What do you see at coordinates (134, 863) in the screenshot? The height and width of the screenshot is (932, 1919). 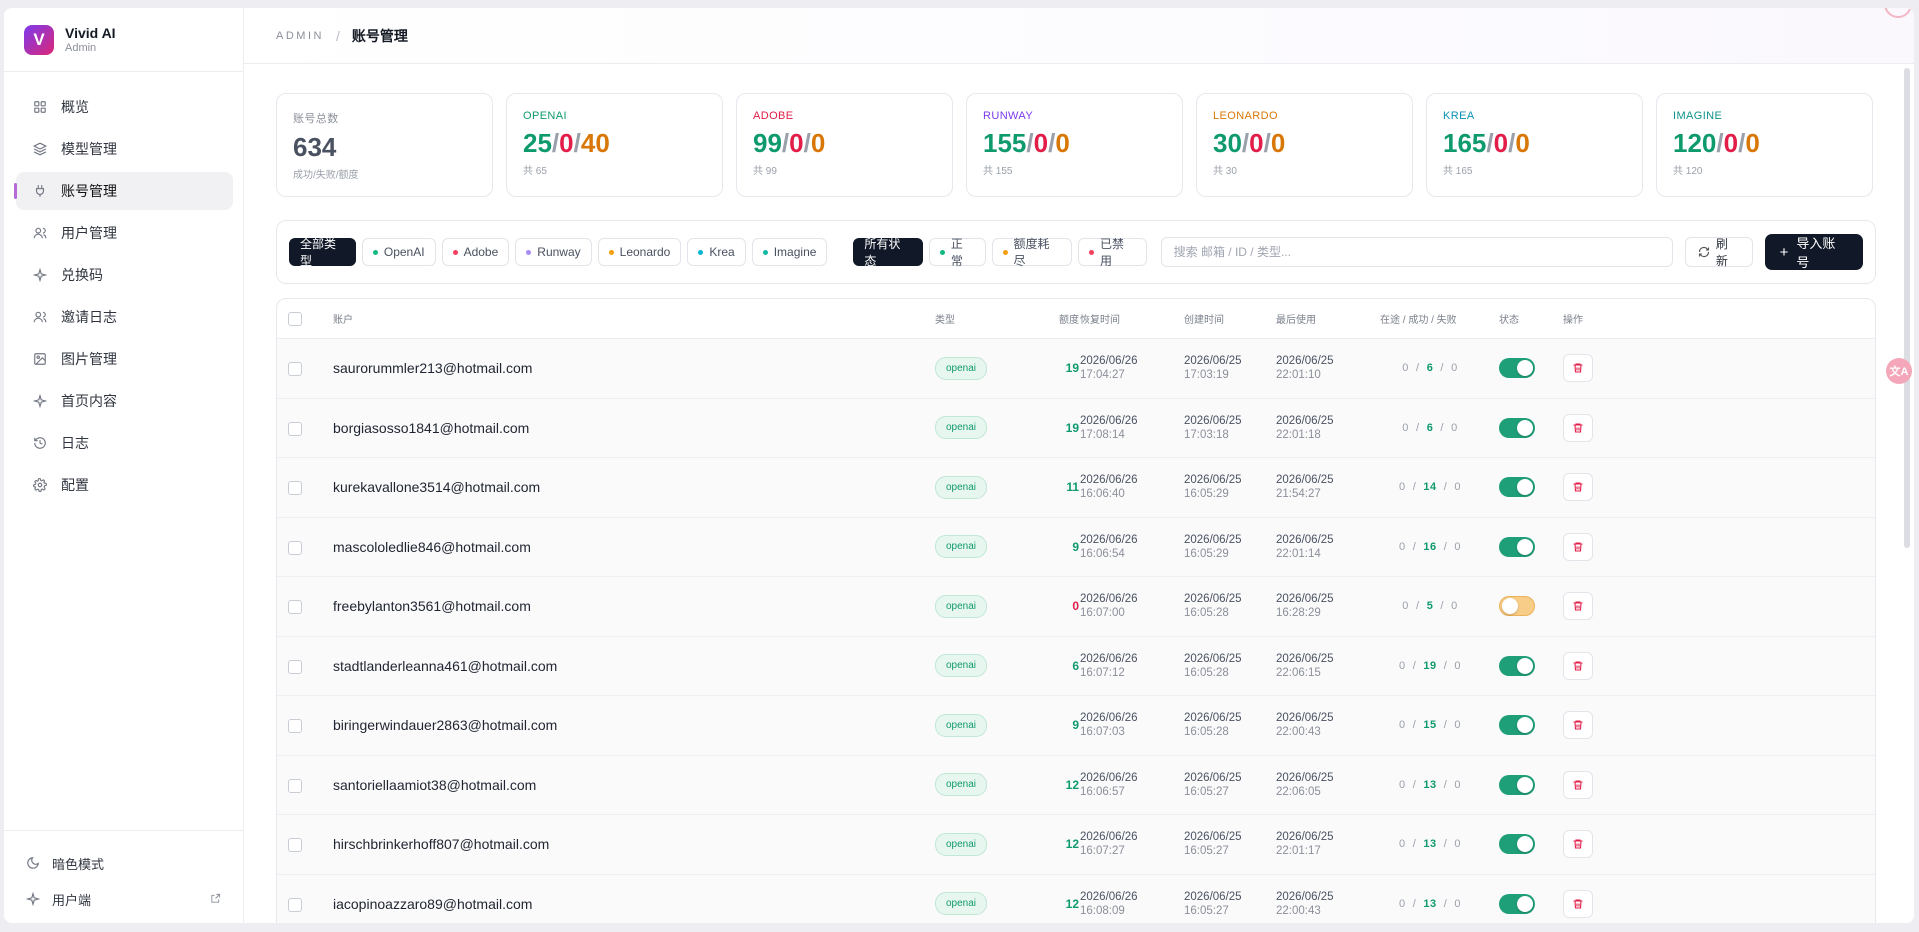 I see `dark-mode-toggle: 暗色模式` at bounding box center [134, 863].